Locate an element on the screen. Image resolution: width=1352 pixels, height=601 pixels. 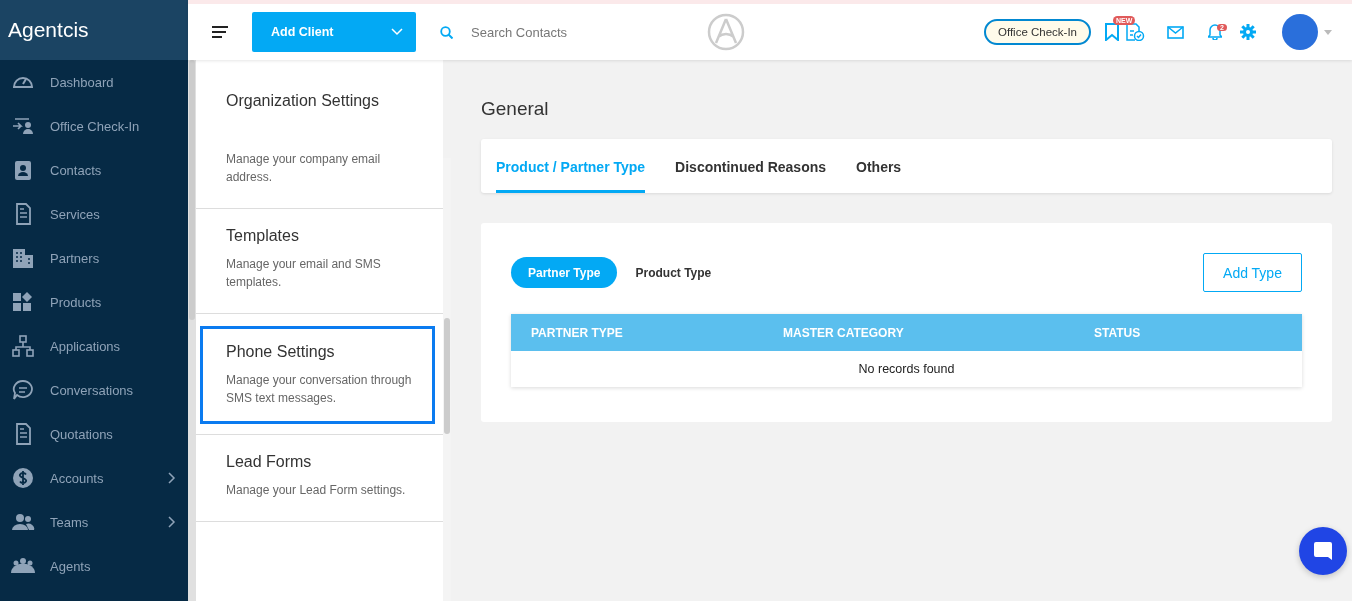
settings-title: Phone Settings is located at coordinates (281, 352).